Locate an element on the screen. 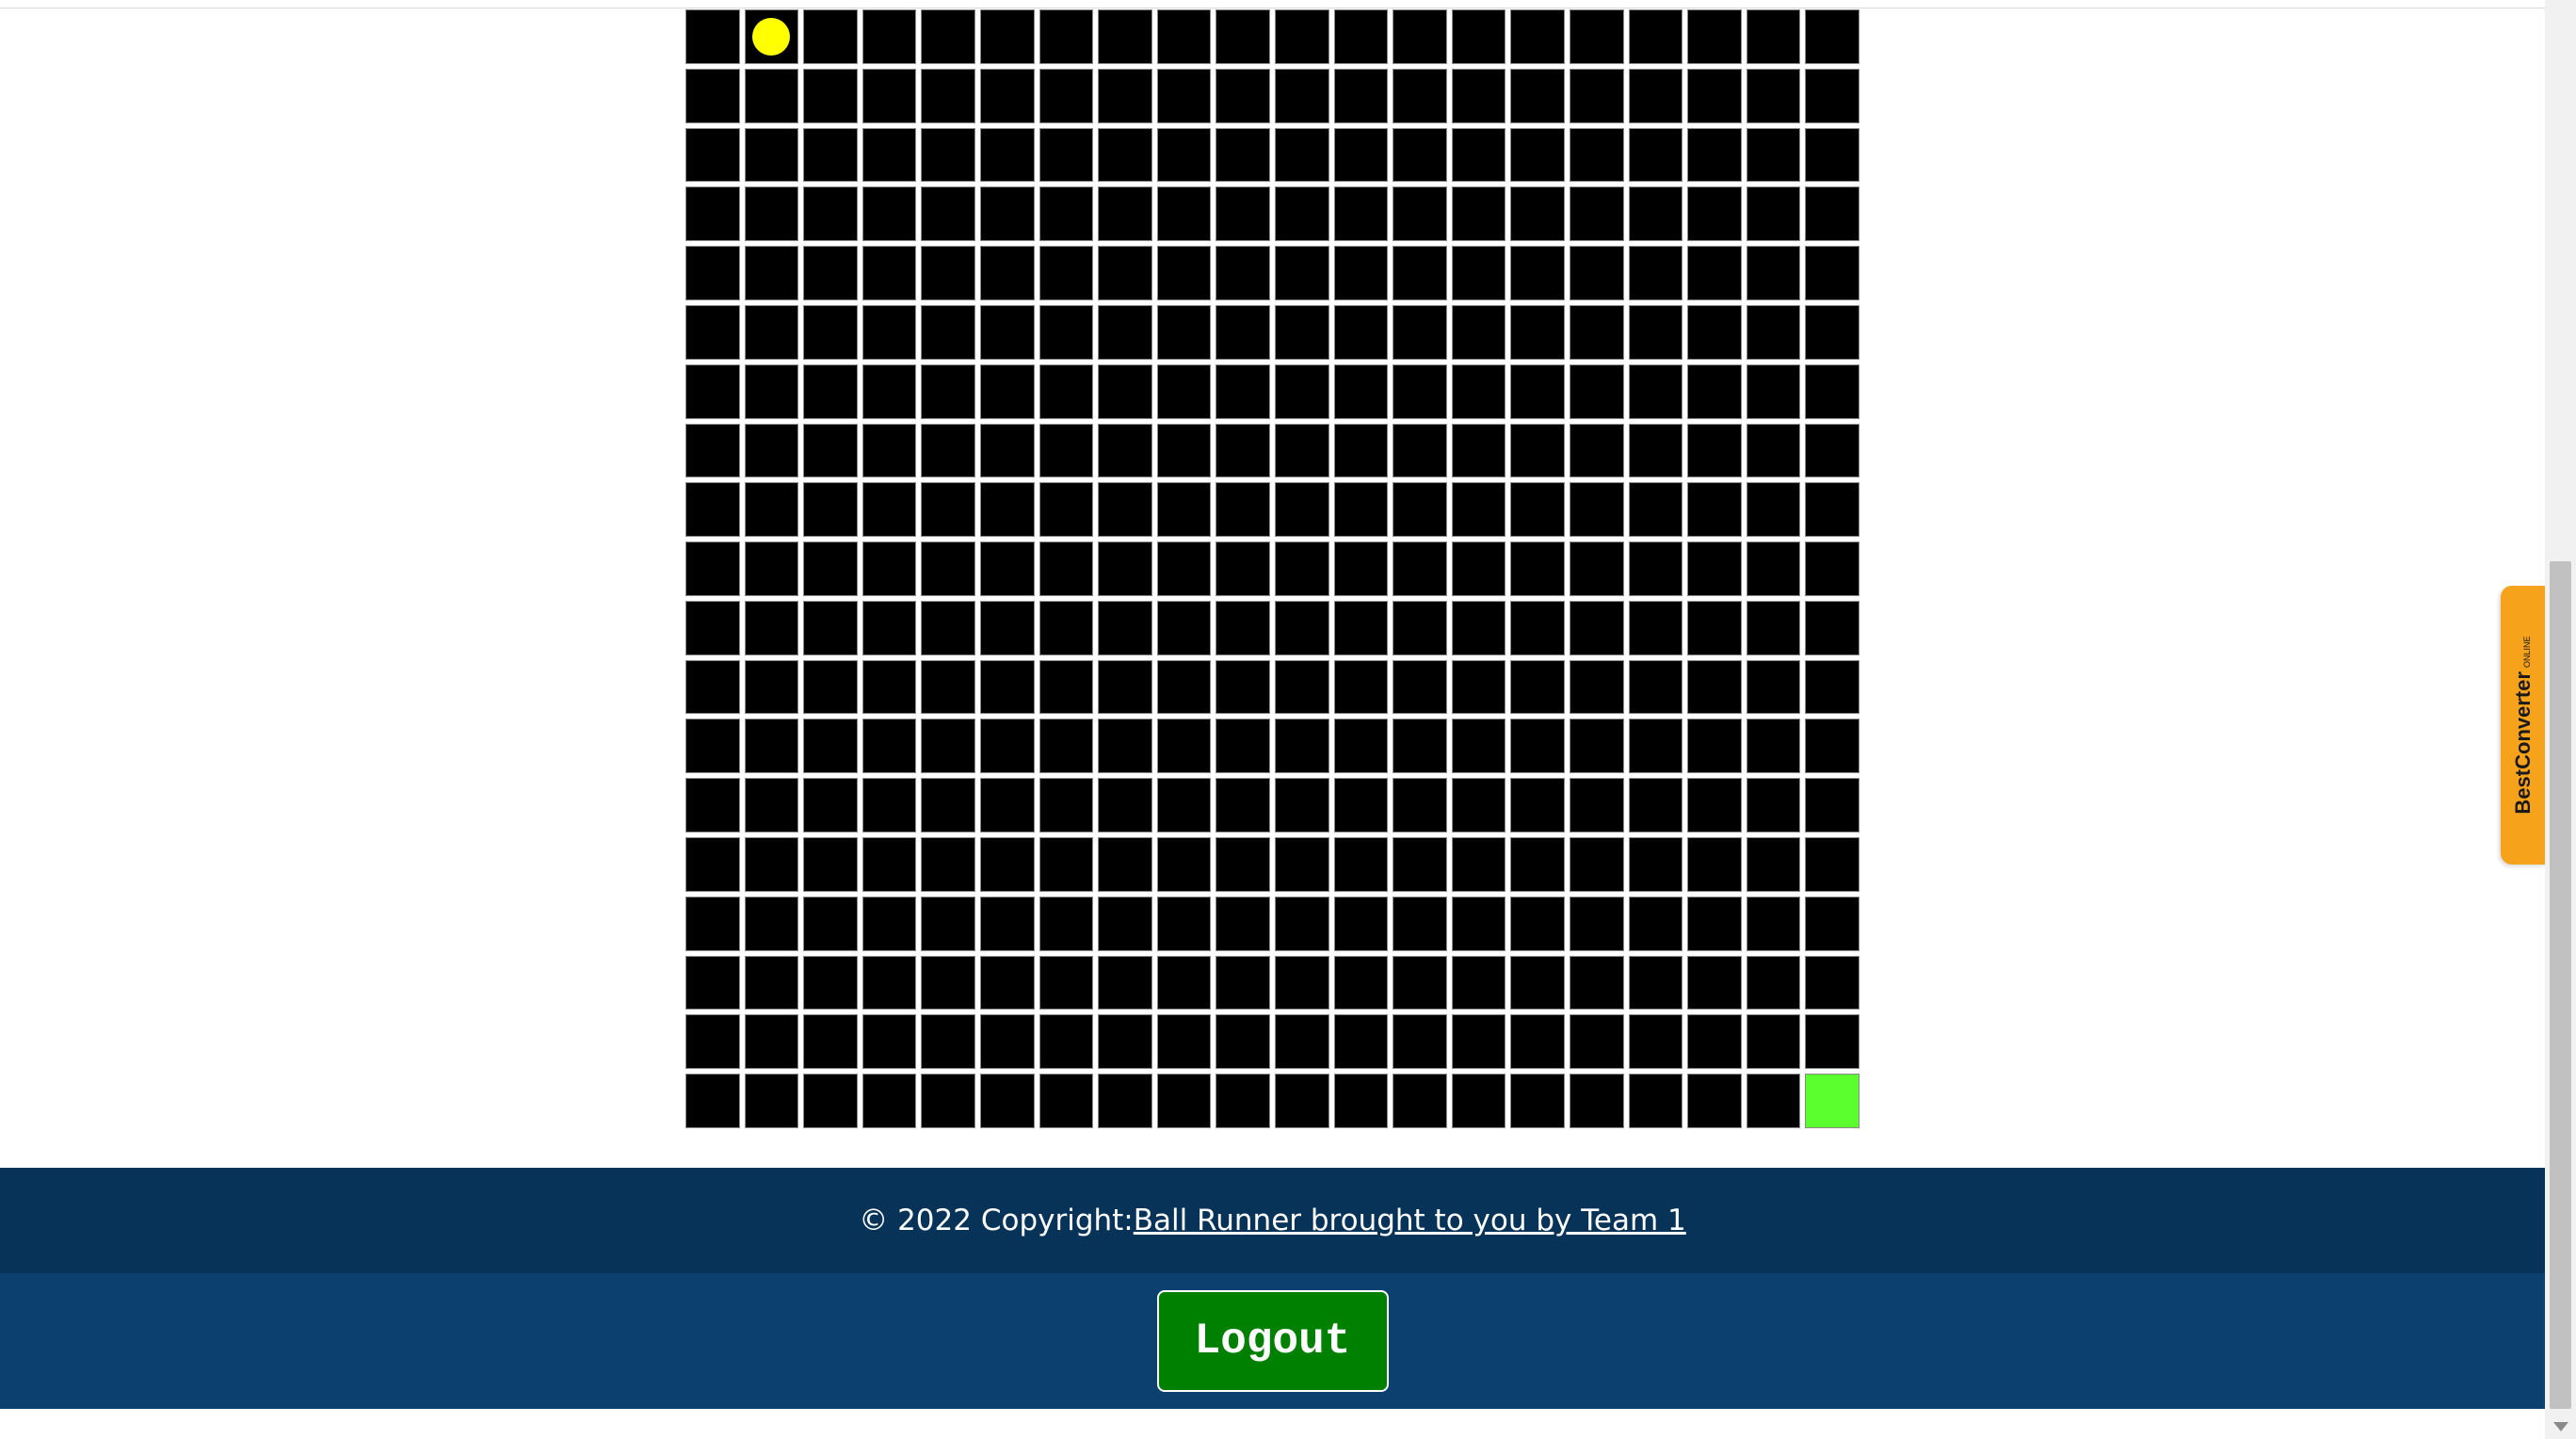  copyright-link: Ball Runner brought to you by Team 1 is located at coordinates (1410, 1220).